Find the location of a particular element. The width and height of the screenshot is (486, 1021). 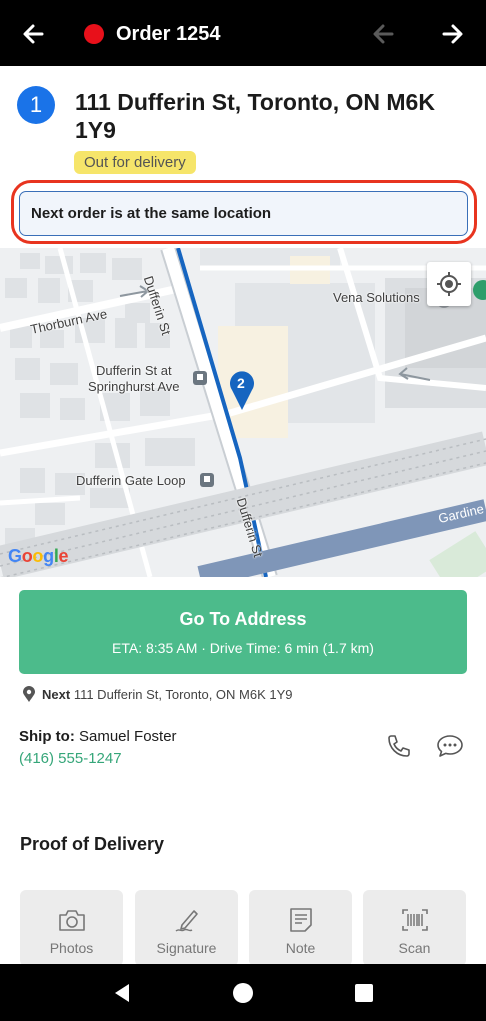

next-order-arrow-icon is located at coordinates (452, 34).